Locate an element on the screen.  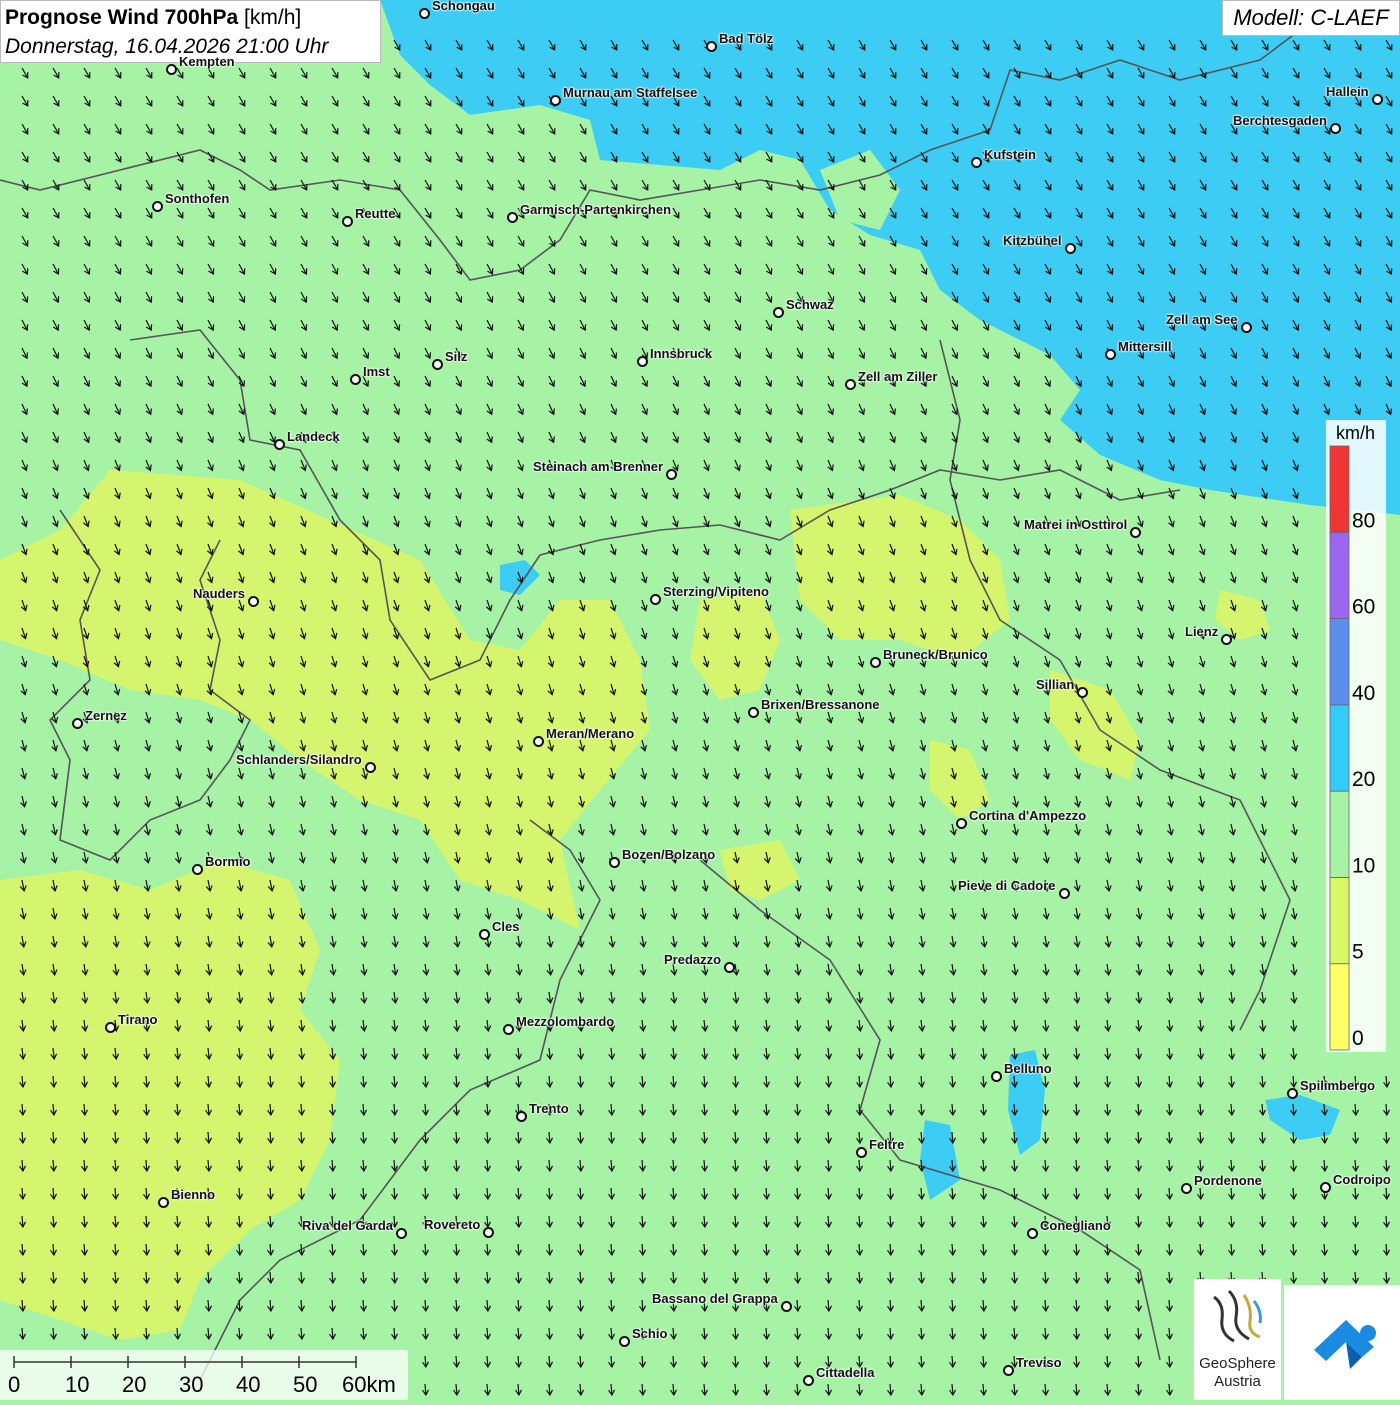
legend-label-20: 20 is located at coordinates (1363, 779).